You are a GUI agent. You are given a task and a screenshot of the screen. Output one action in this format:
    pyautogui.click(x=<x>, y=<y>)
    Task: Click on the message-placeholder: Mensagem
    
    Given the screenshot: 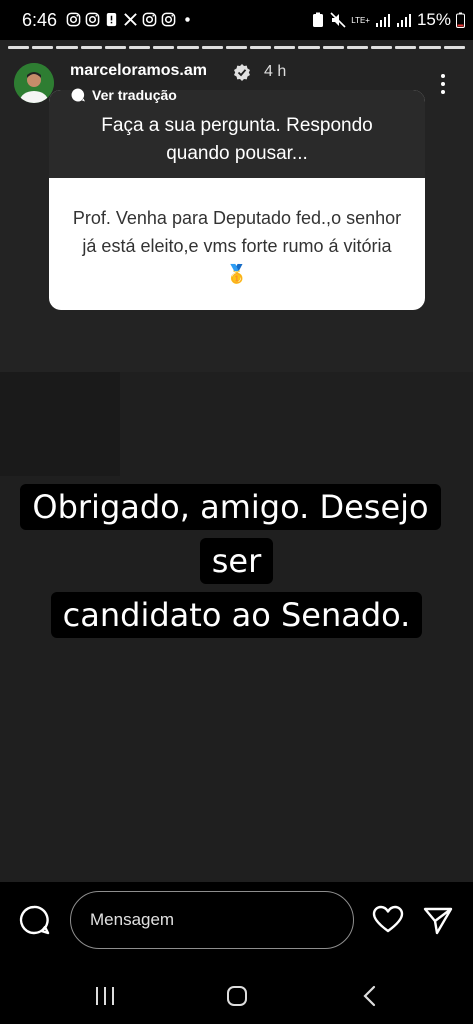 What is the action you would take?
    pyautogui.click(x=132, y=919)
    